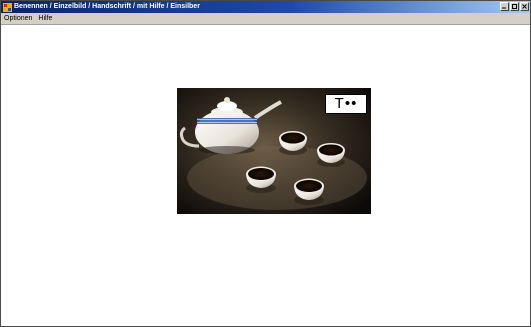  I want to click on title-buttons, so click(514, 6).